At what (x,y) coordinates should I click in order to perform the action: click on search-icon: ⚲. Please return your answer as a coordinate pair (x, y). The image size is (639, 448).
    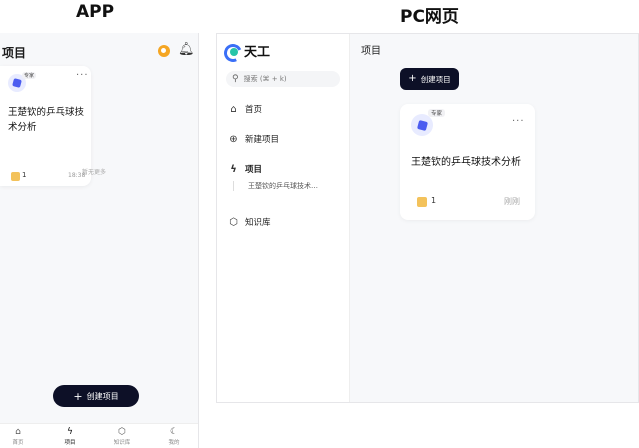
    Looking at the image, I should click on (235, 79).